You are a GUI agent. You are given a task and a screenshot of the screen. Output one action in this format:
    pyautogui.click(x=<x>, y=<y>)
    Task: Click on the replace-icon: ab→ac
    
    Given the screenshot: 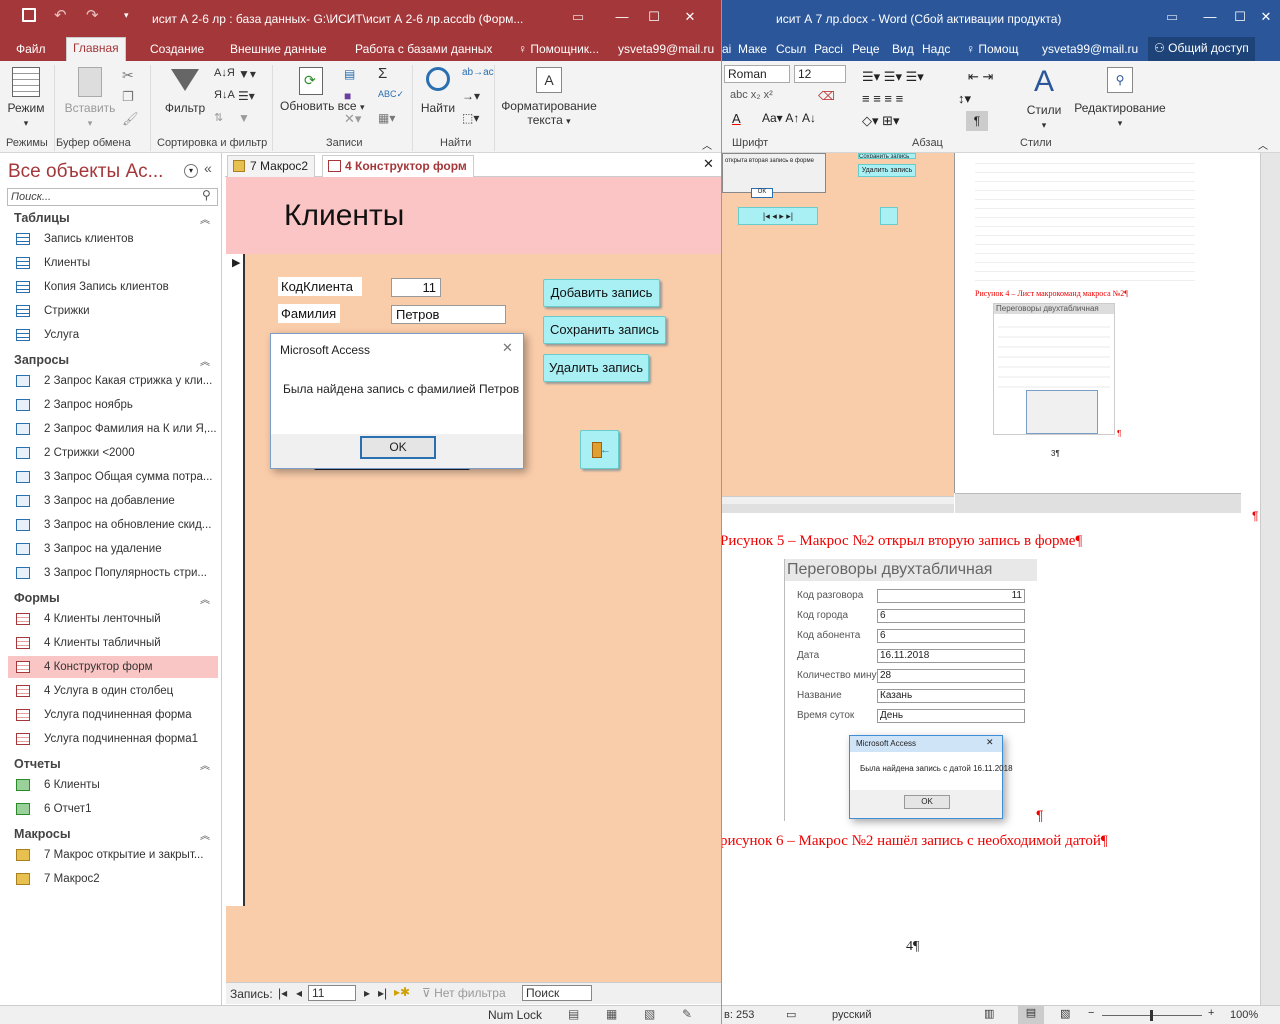 What is the action you would take?
    pyautogui.click(x=478, y=72)
    